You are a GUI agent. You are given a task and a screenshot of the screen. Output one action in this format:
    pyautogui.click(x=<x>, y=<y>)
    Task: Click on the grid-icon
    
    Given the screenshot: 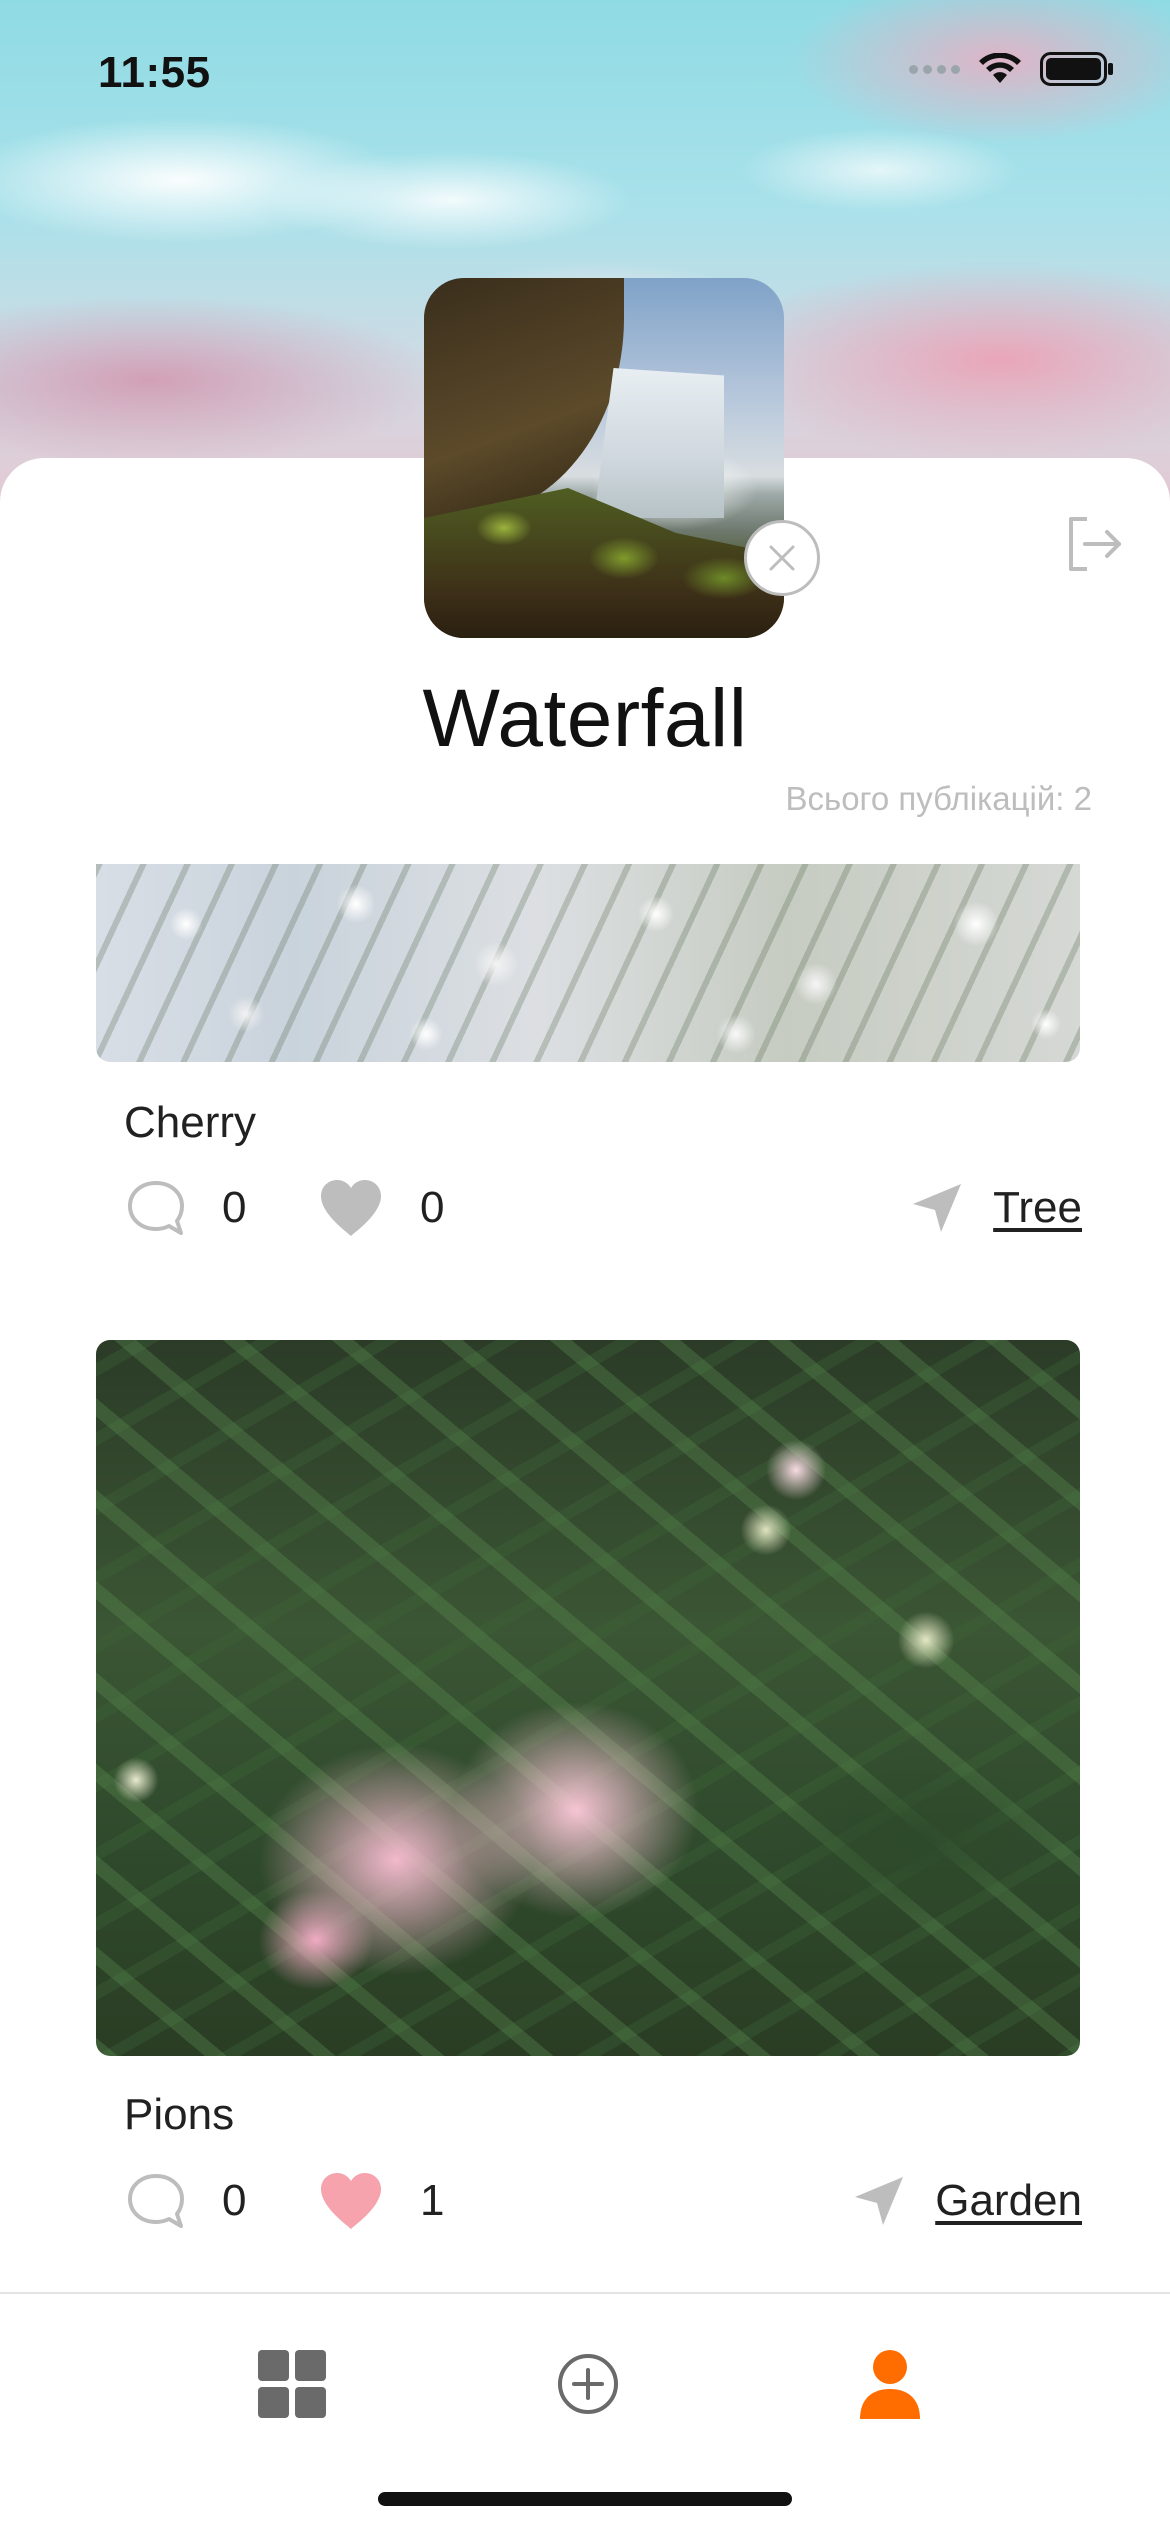 What is the action you would take?
    pyautogui.click(x=292, y=2384)
    